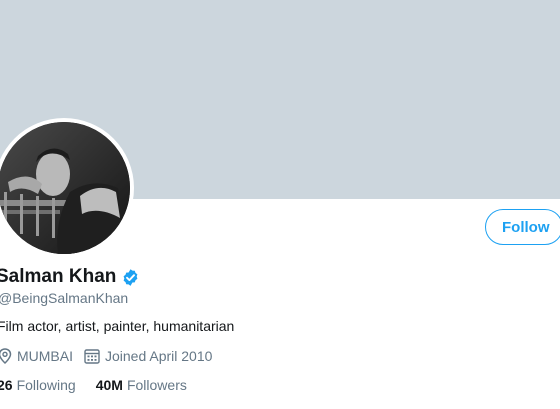 The height and width of the screenshot is (409, 560). Describe the element at coordinates (93, 385) in the screenshot. I see `profile-stats: 26 Following 40M Followers` at that location.